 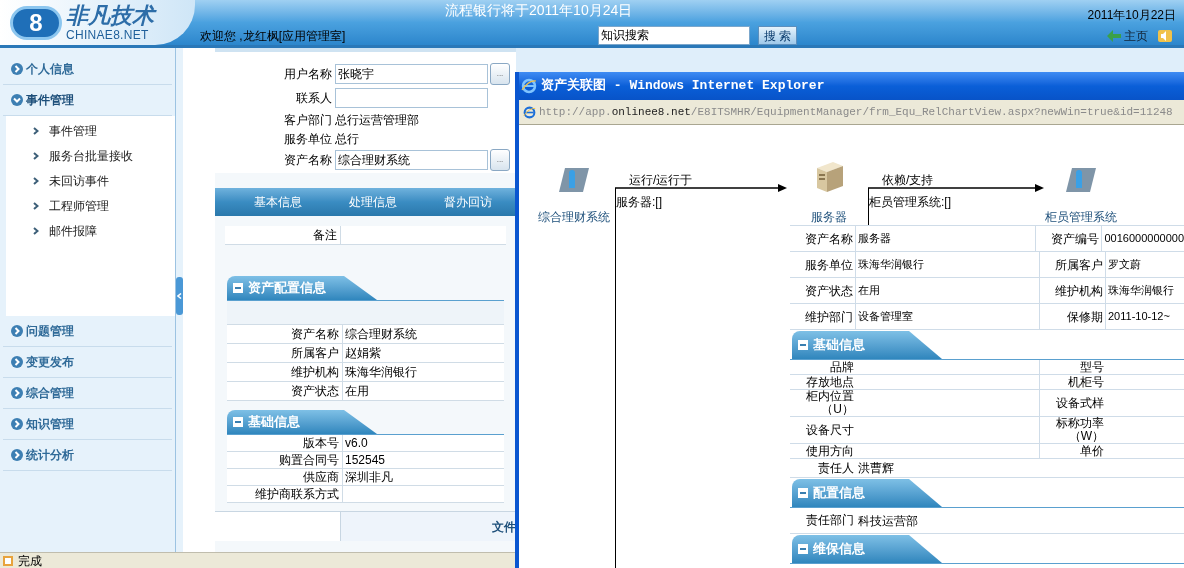 I want to click on page-icon, so click(x=8, y=560).